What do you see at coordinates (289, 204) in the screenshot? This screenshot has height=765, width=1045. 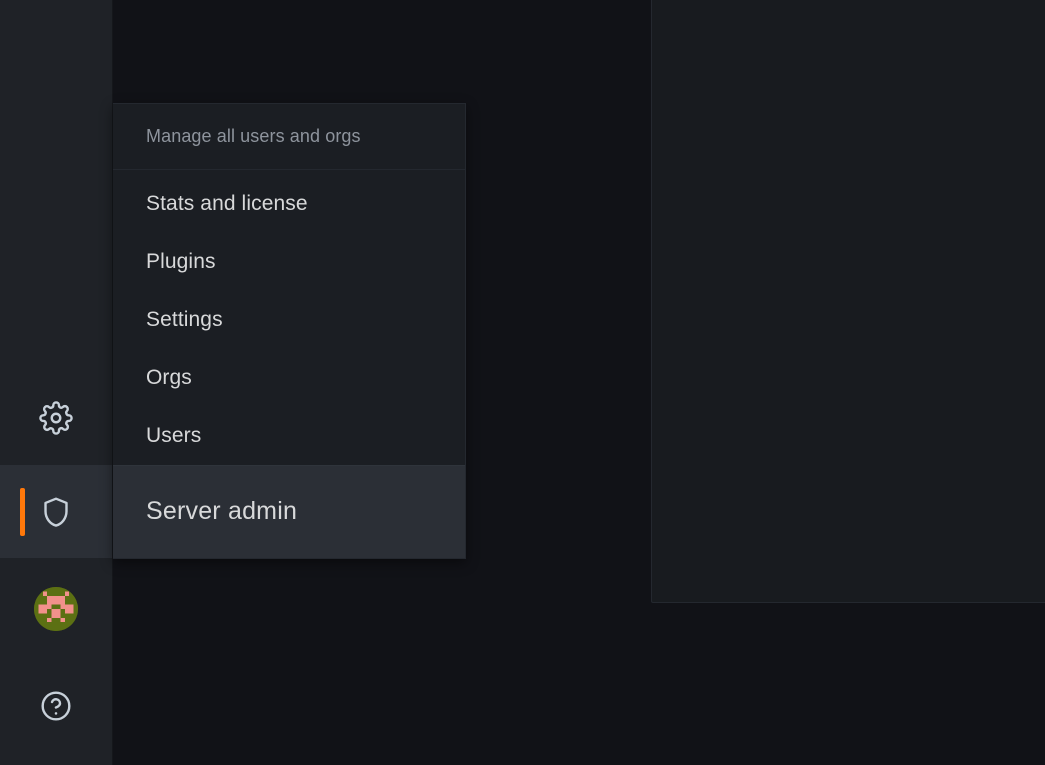 I see `menu-item-stats-and-license: Stats and license` at bounding box center [289, 204].